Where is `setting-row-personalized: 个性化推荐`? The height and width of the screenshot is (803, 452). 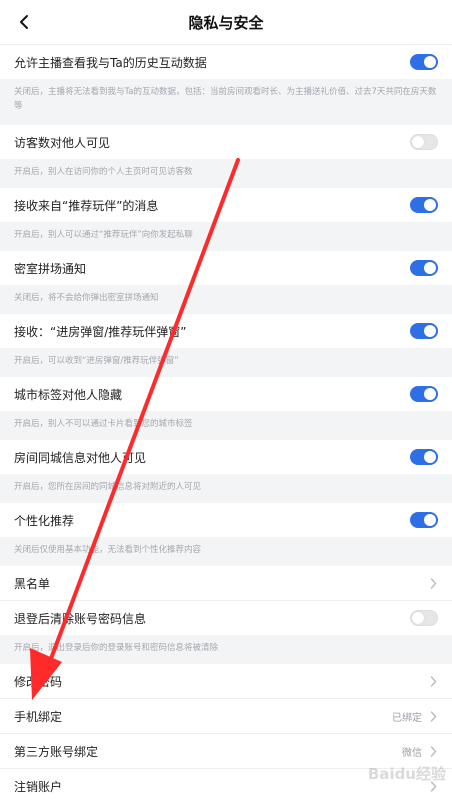 setting-row-personalized: 个性化推荐 is located at coordinates (226, 520).